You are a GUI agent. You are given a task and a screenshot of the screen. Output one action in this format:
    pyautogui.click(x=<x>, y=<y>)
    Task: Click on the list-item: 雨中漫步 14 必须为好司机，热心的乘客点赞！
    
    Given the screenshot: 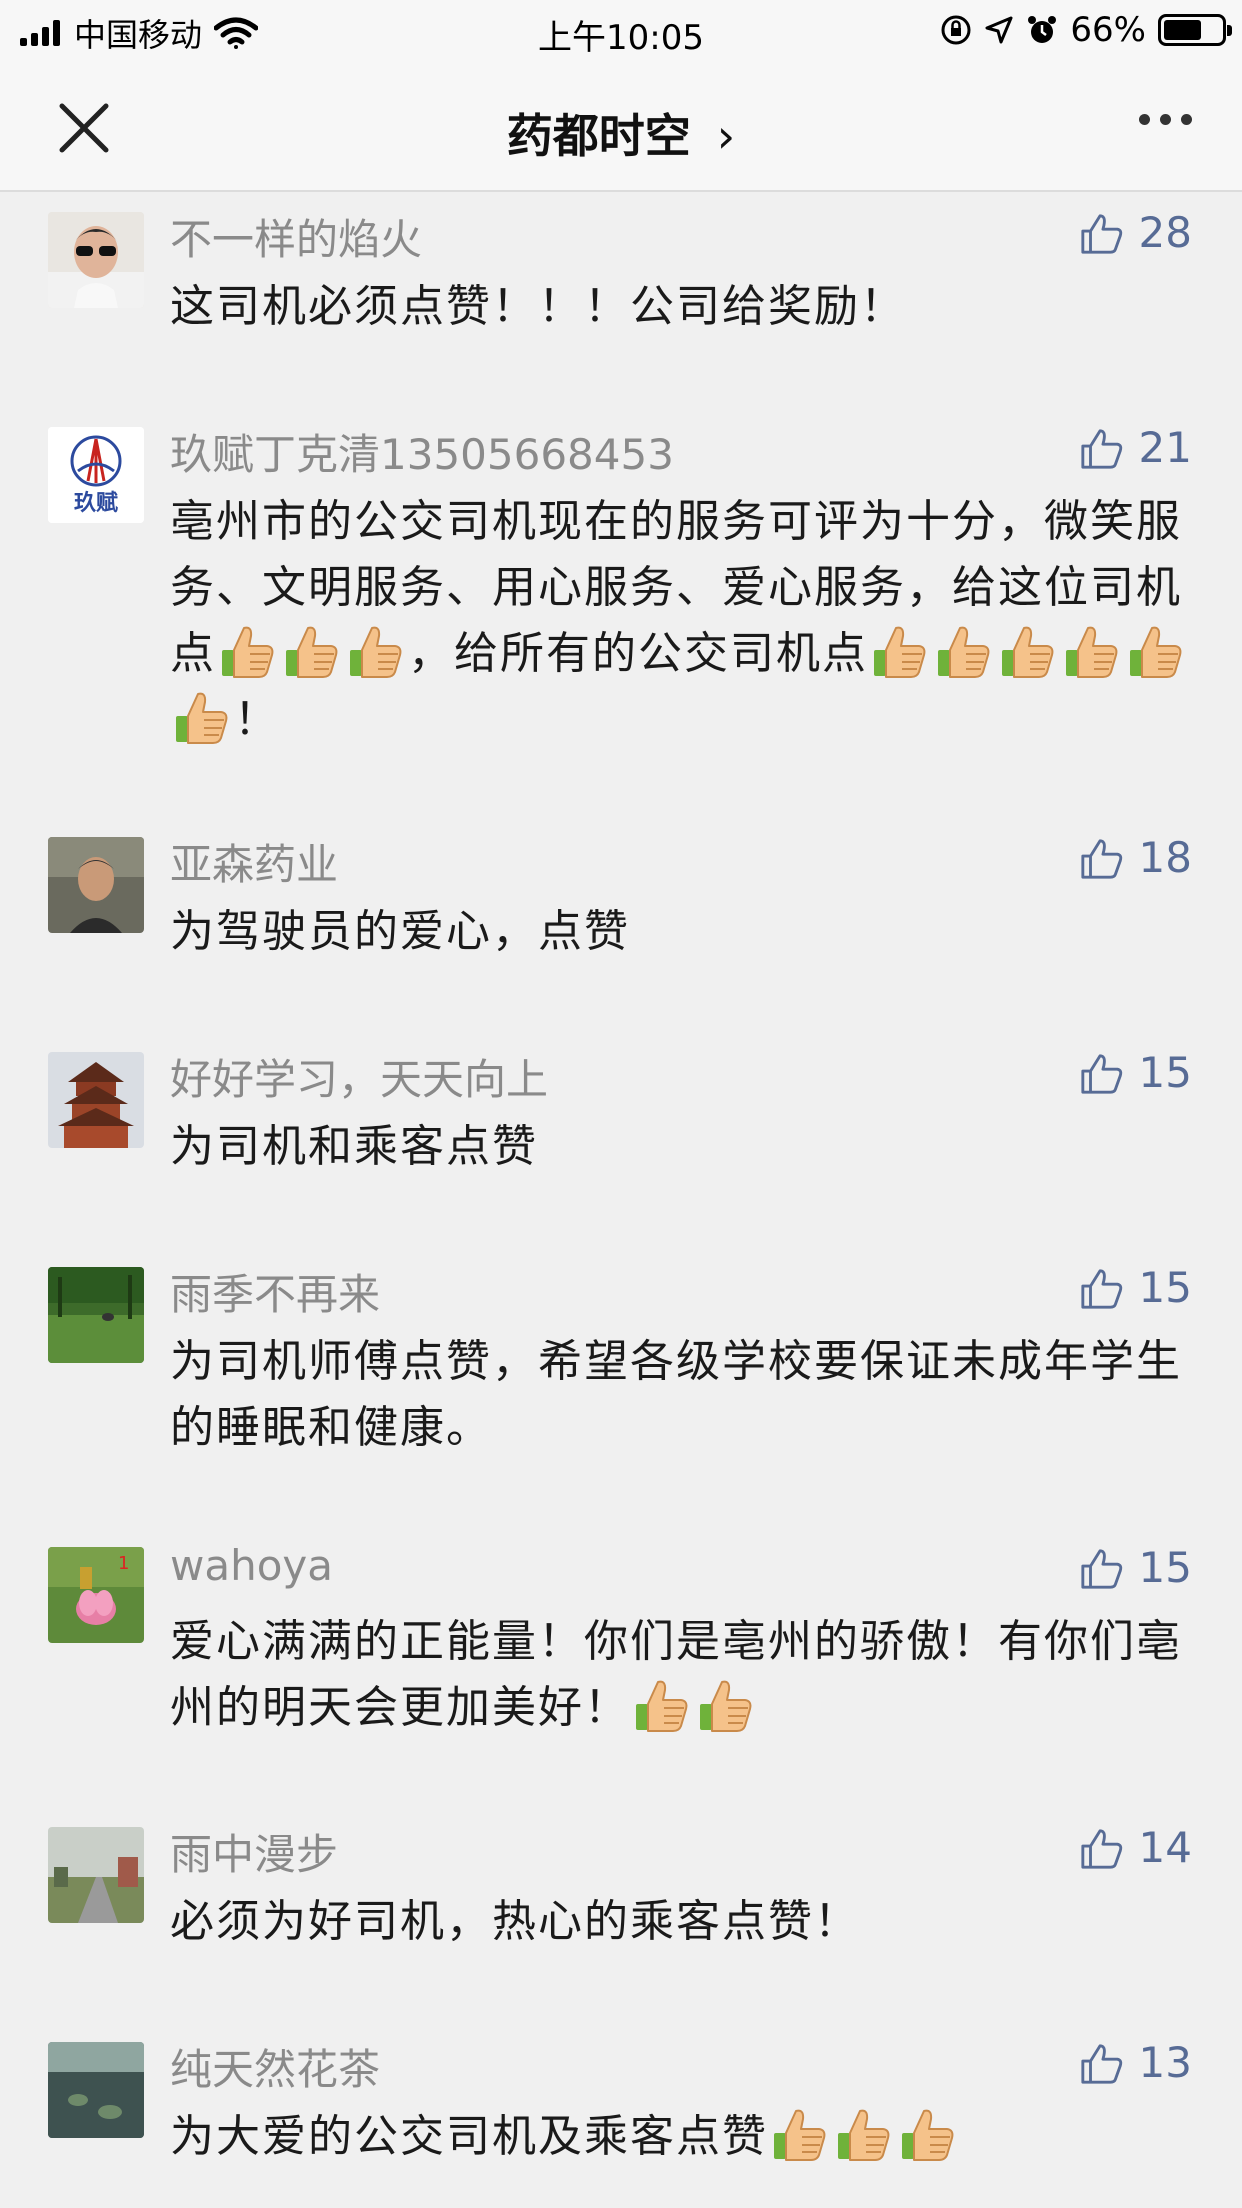 What is the action you would take?
    pyautogui.click(x=621, y=1914)
    